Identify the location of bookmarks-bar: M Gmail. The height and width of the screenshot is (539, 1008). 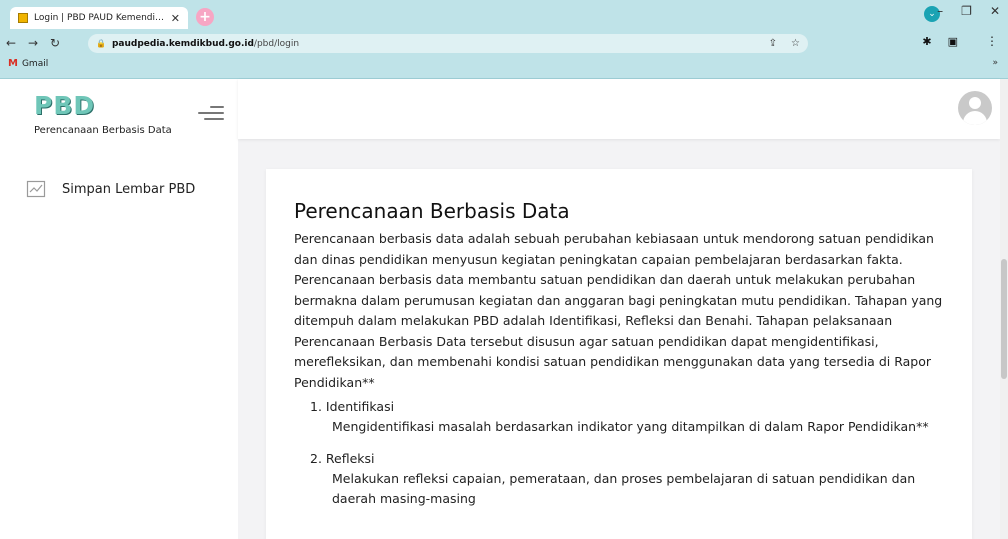
(28, 63).